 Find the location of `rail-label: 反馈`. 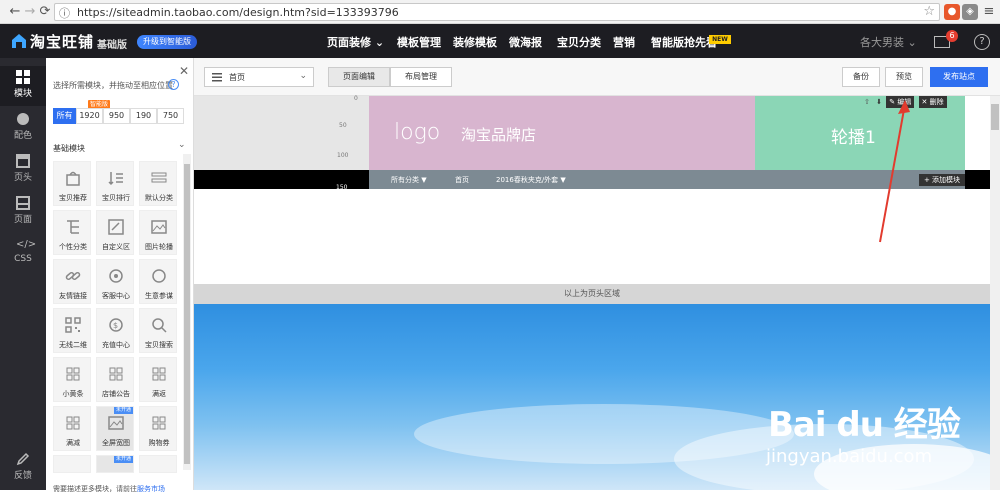

rail-label: 反馈 is located at coordinates (22, 476).